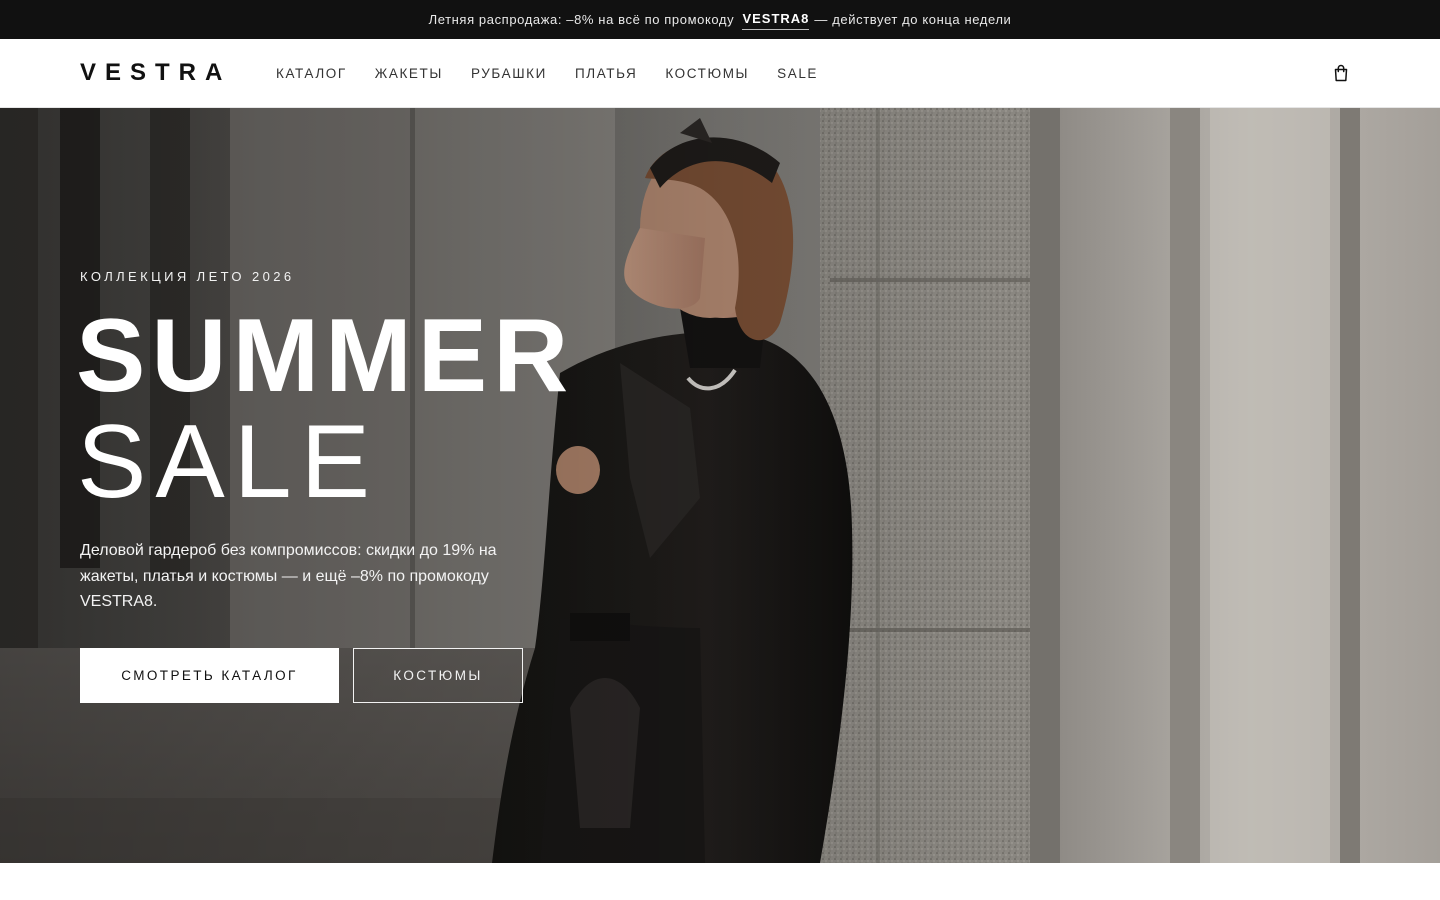 This screenshot has height=900, width=1440. Describe the element at coordinates (606, 73) in the screenshot. I see `nav-item-dresses: ПЛАТЬЯ` at that location.